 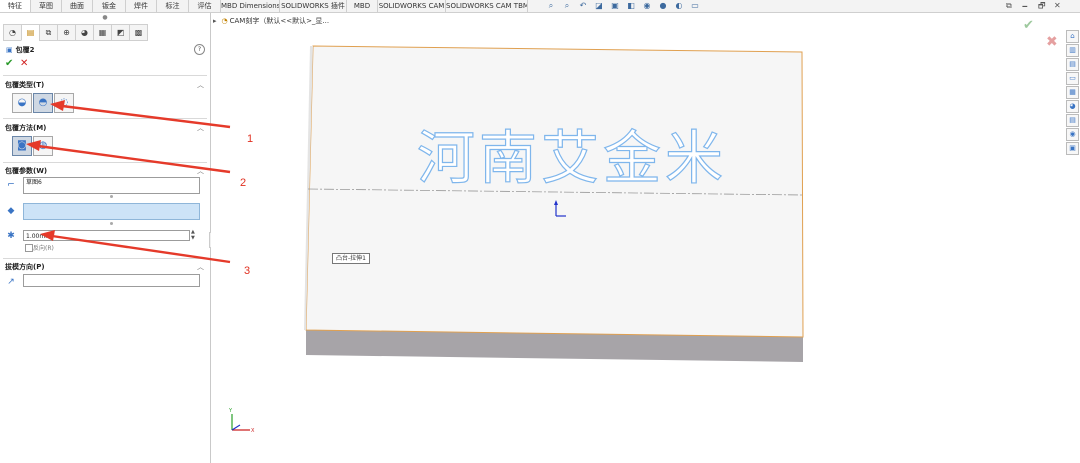 I want to click on custom-properties-icon: ▤, so click(x=1072, y=120).